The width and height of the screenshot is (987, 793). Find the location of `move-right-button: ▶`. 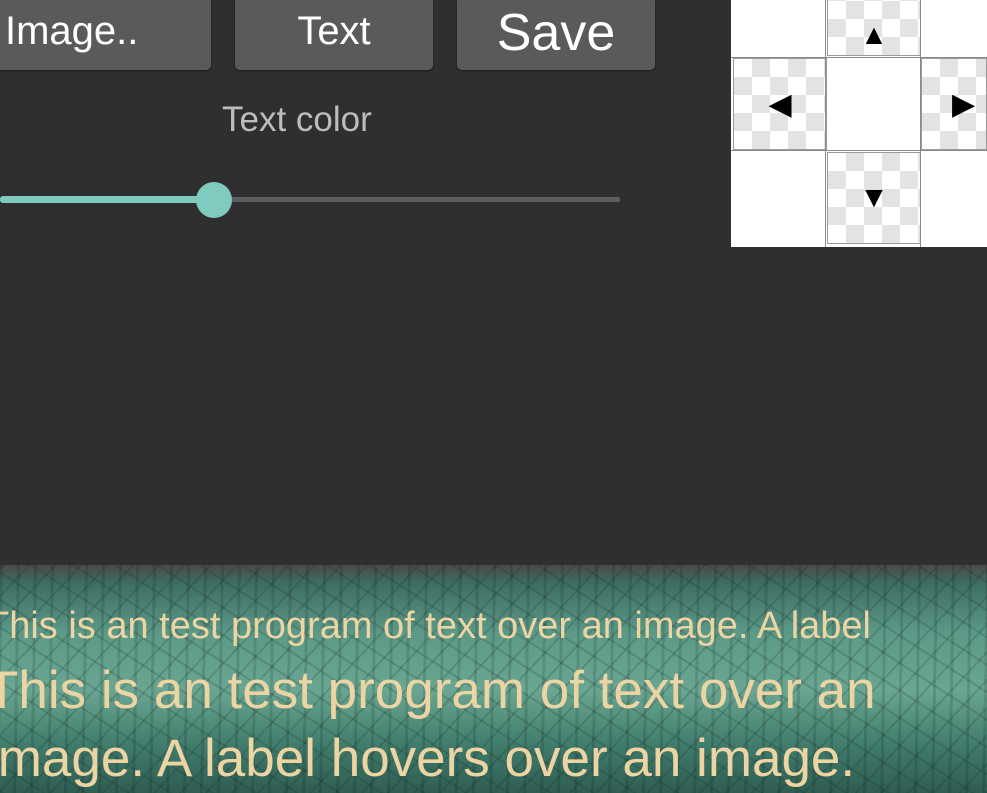

move-right-button: ▶ is located at coordinates (954, 104).